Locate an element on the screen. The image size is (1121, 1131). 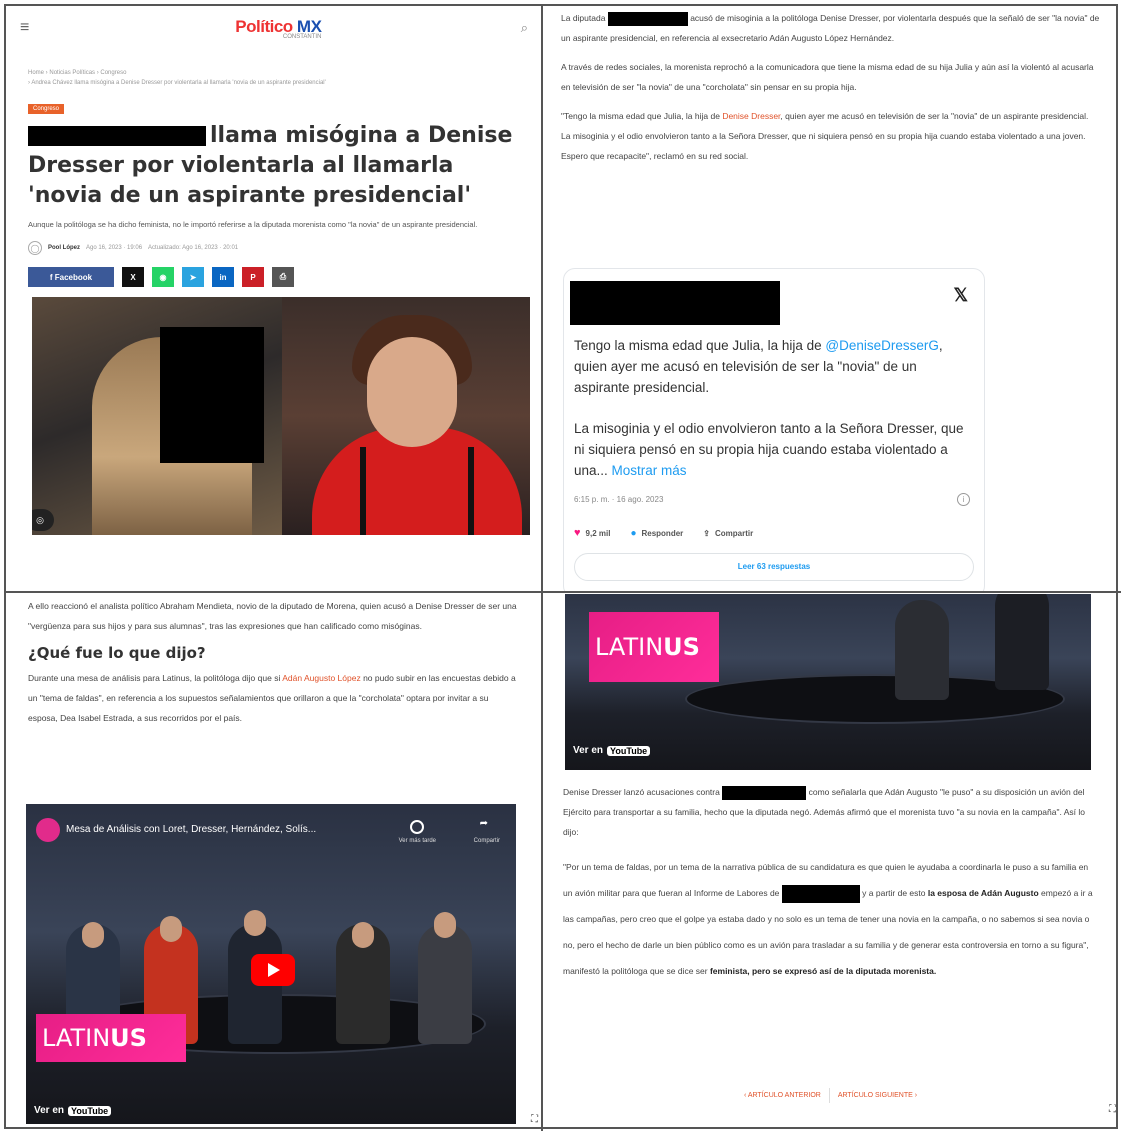
reply-button: ● Responder is located at coordinates (656, 533).